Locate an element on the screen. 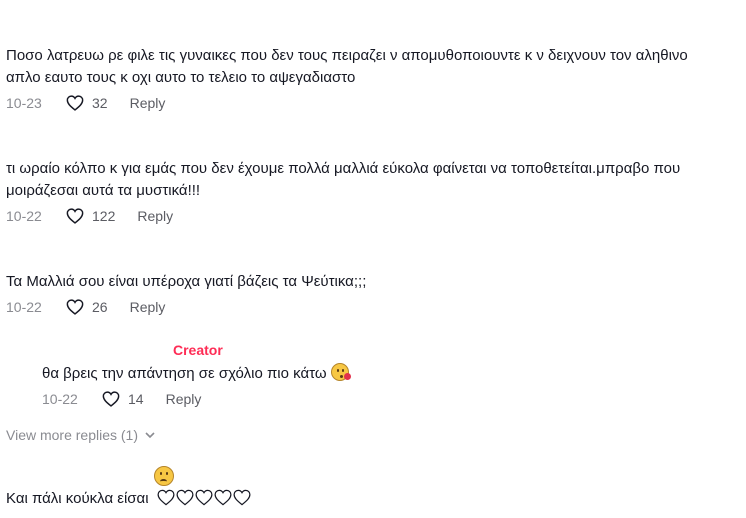 Image resolution: width=746 pixels, height=518 pixels. comment-meta: 10-23 32 Reply is located at coordinates (356, 103).